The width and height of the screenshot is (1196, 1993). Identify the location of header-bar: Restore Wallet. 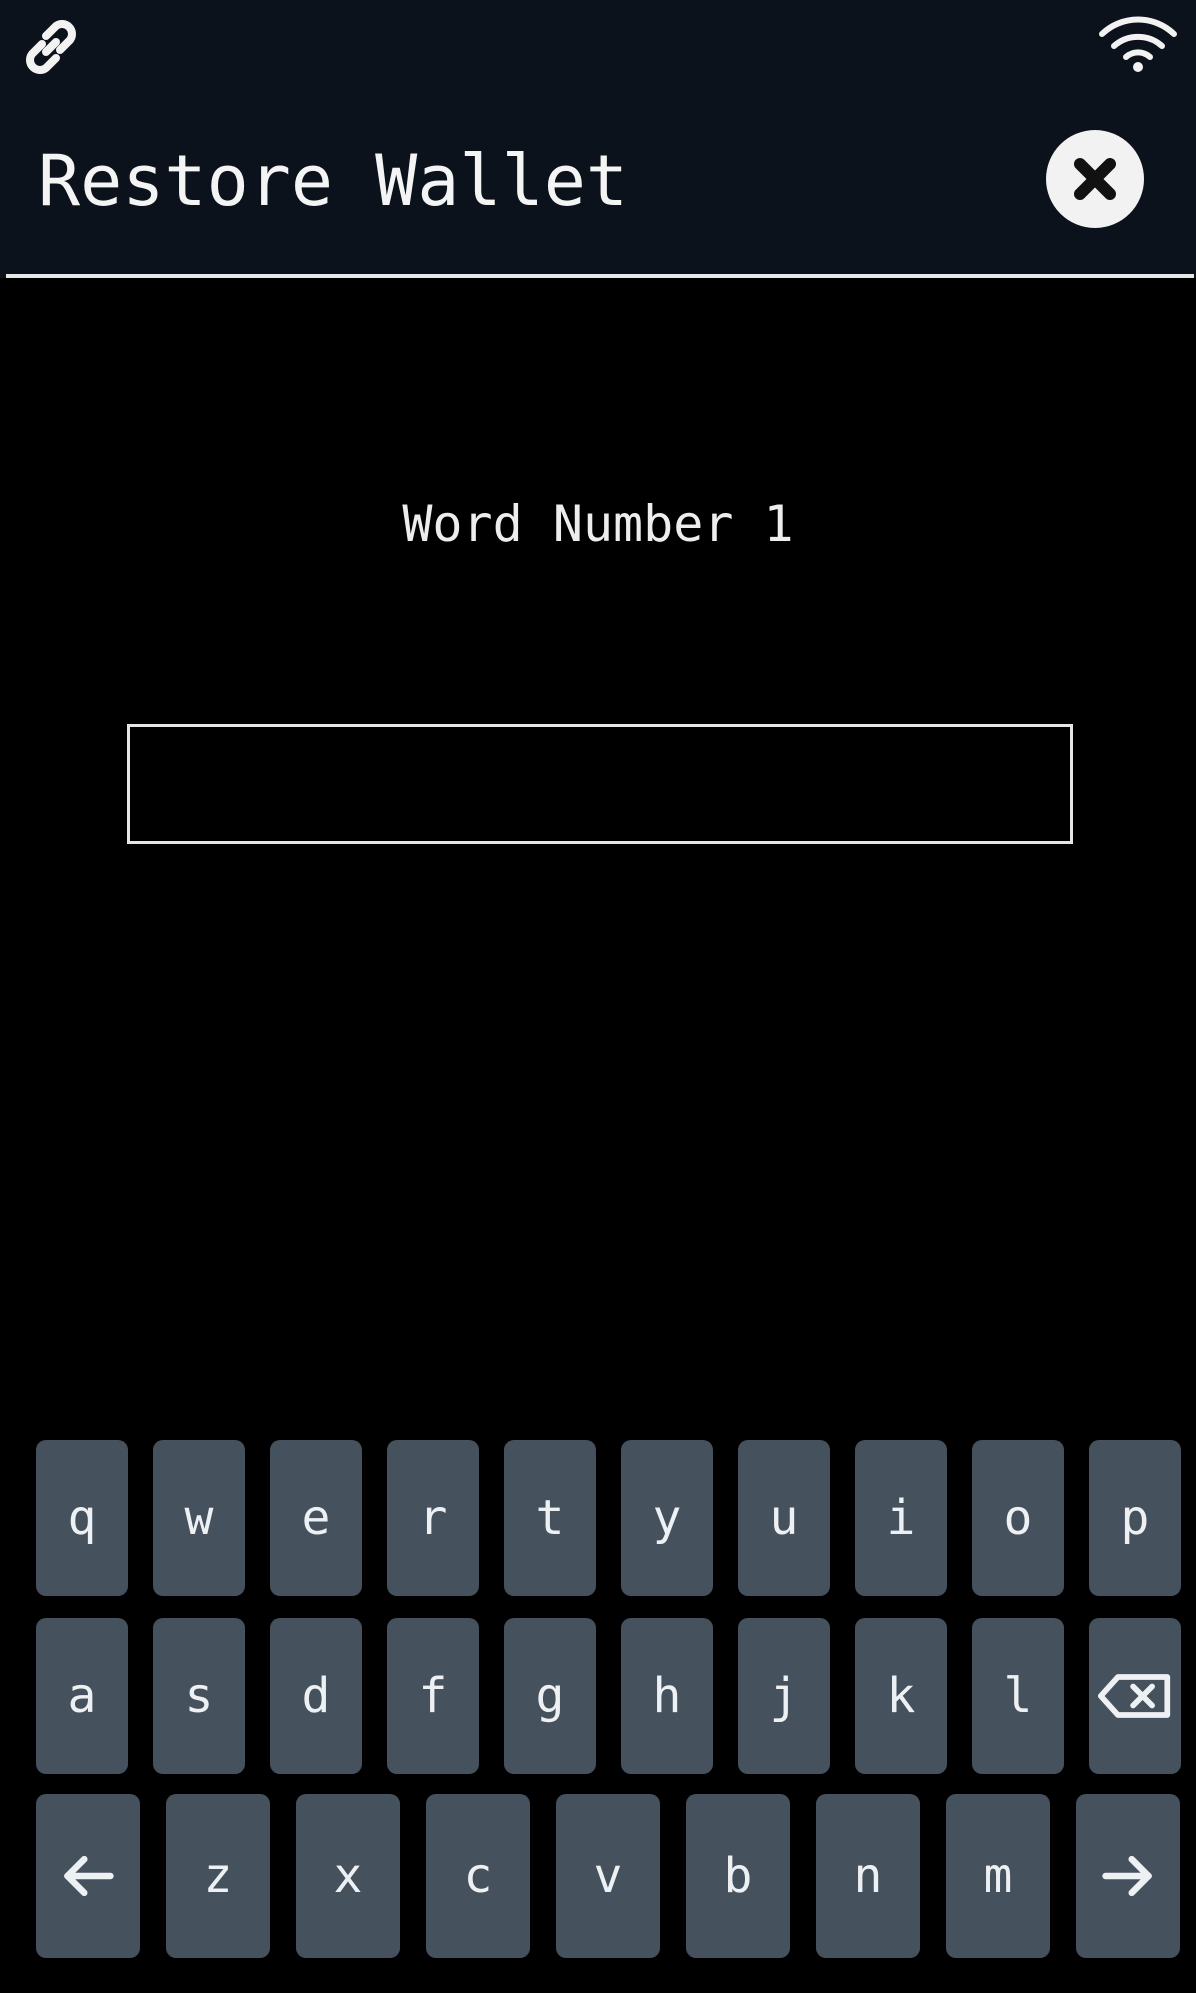
(598, 139).